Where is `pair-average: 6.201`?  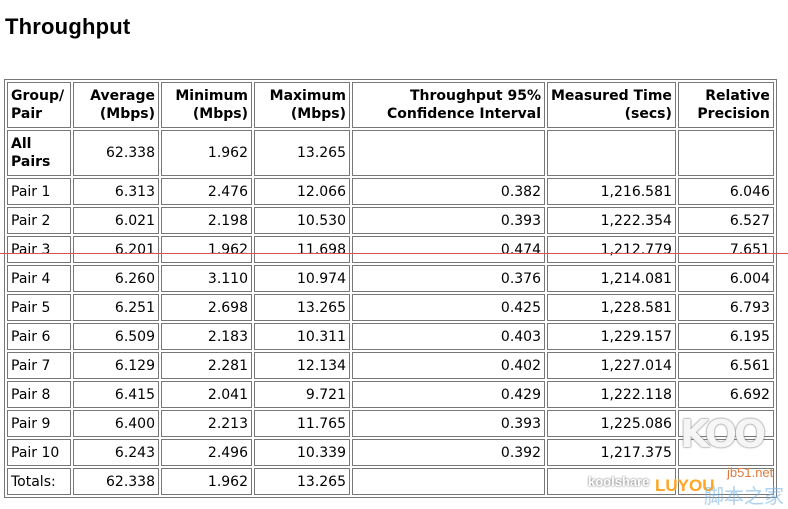 pair-average: 6.201 is located at coordinates (116, 249).